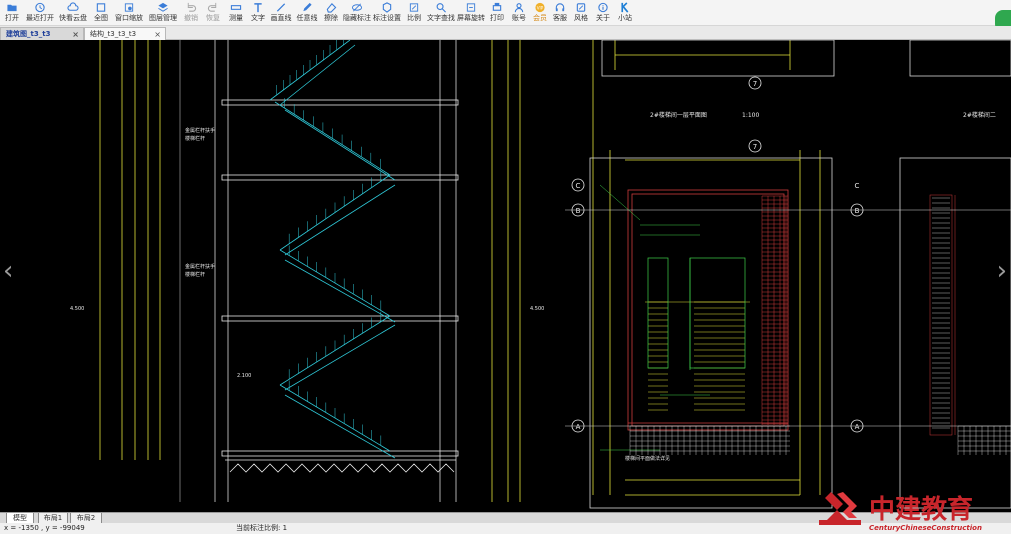  Describe the element at coordinates (942, 315) in the screenshot. I see `partial-plan-walls` at that location.